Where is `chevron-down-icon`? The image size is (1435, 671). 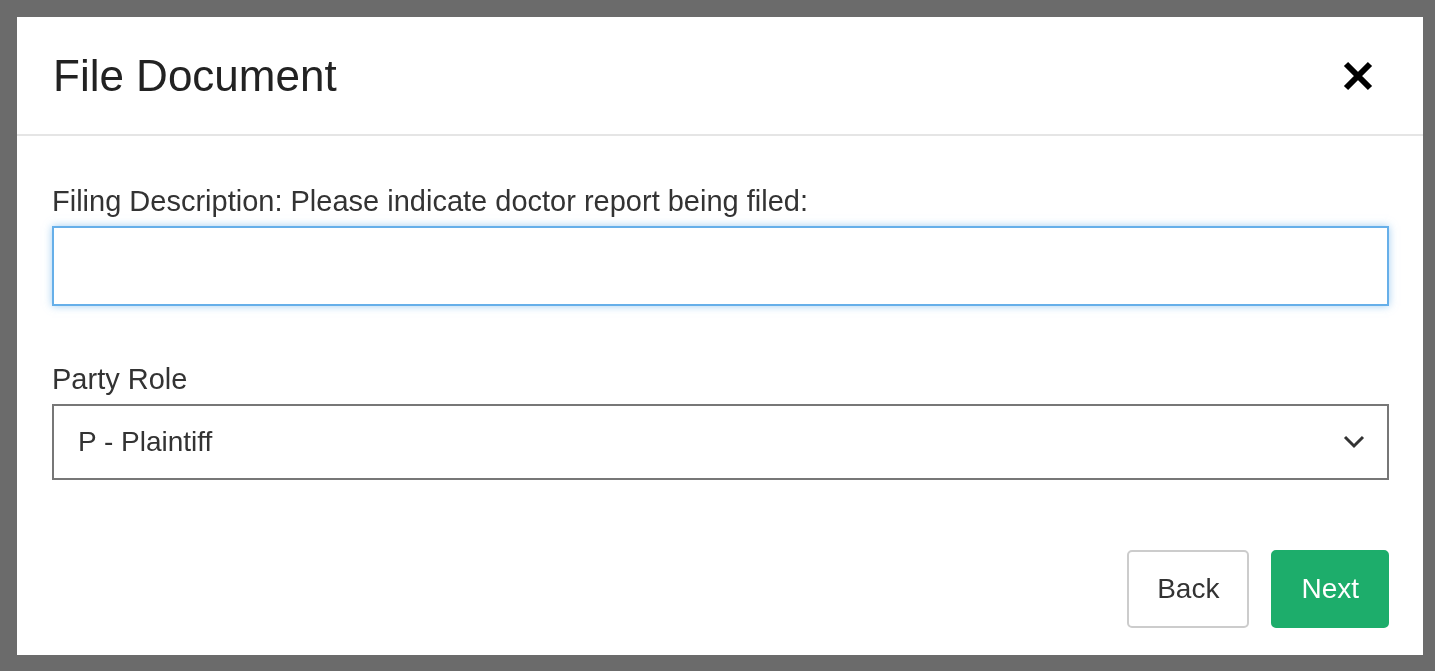 chevron-down-icon is located at coordinates (1354, 442).